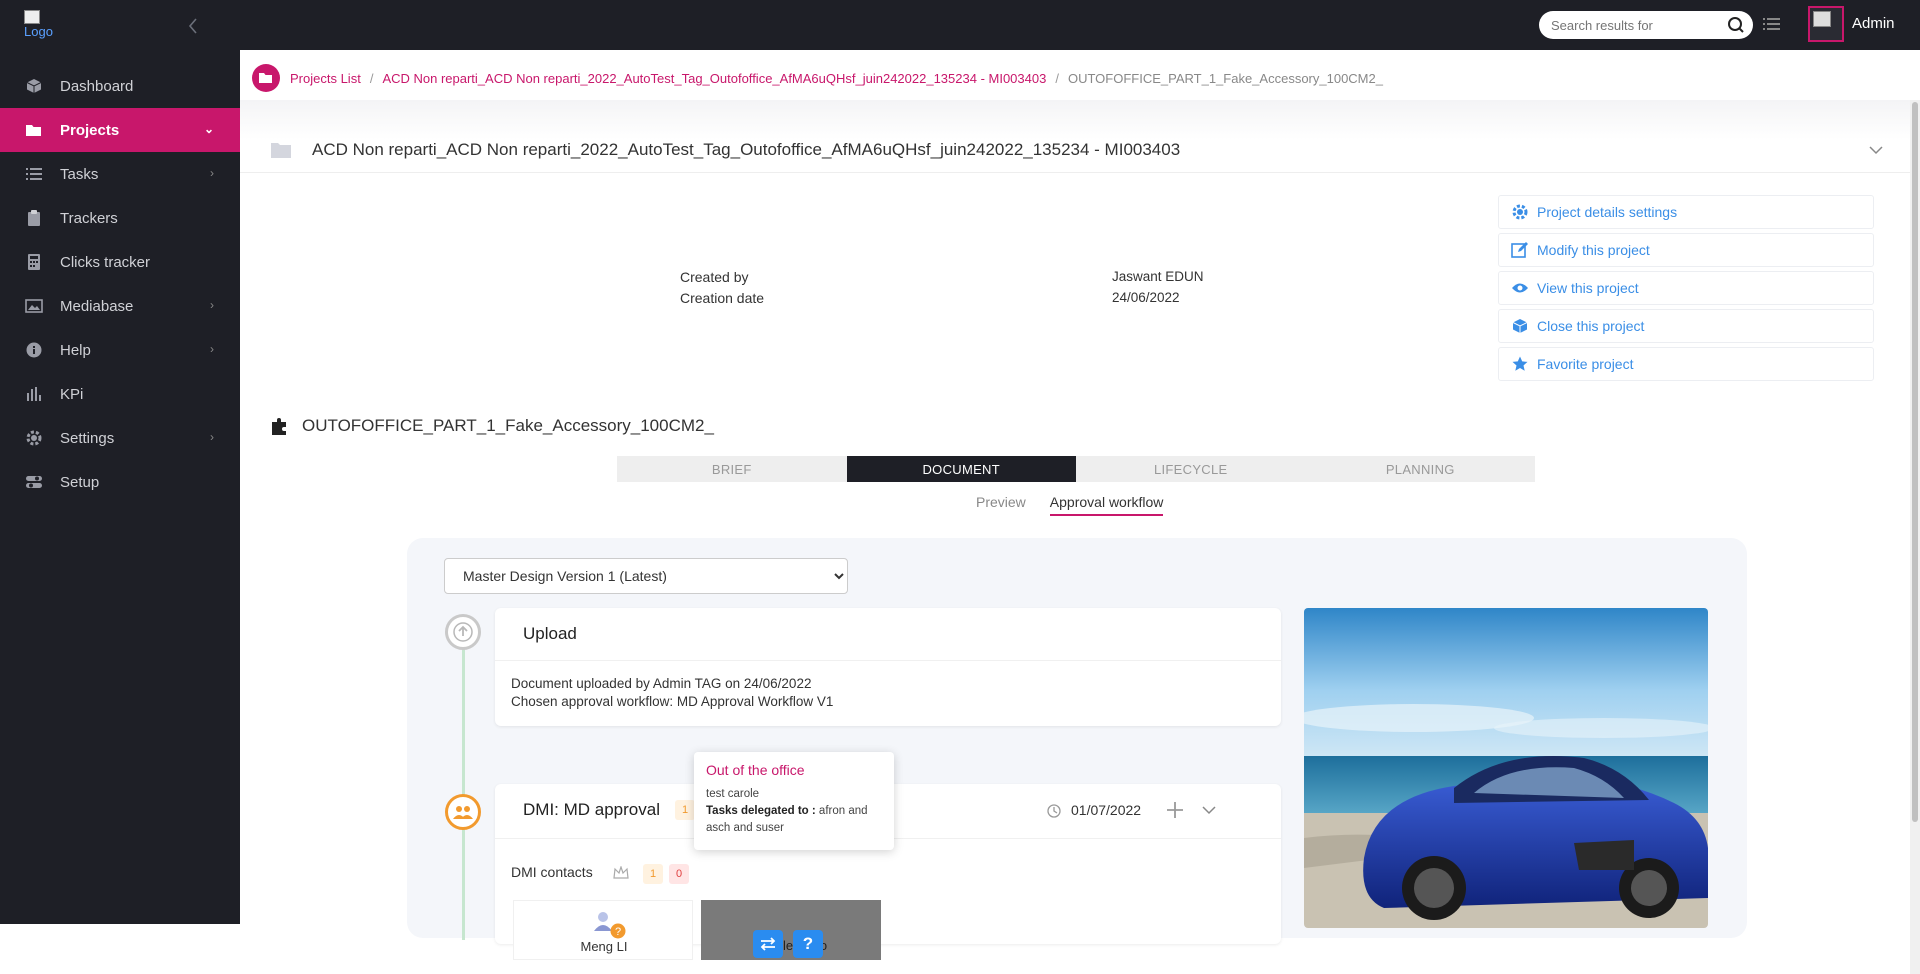 This screenshot has height=974, width=1920. What do you see at coordinates (1175, 810) in the screenshot?
I see `plus-icon` at bounding box center [1175, 810].